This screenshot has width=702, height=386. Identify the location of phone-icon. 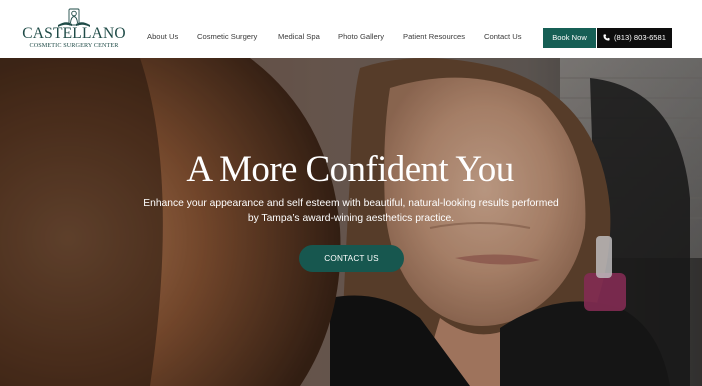
(606, 37).